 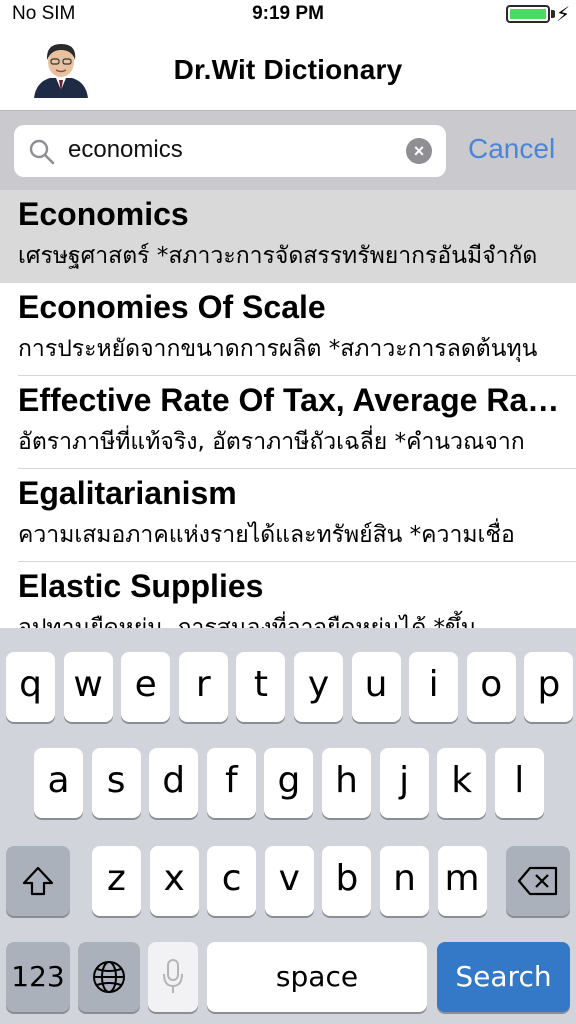 What do you see at coordinates (419, 151) in the screenshot?
I see `clear-icon: ×` at bounding box center [419, 151].